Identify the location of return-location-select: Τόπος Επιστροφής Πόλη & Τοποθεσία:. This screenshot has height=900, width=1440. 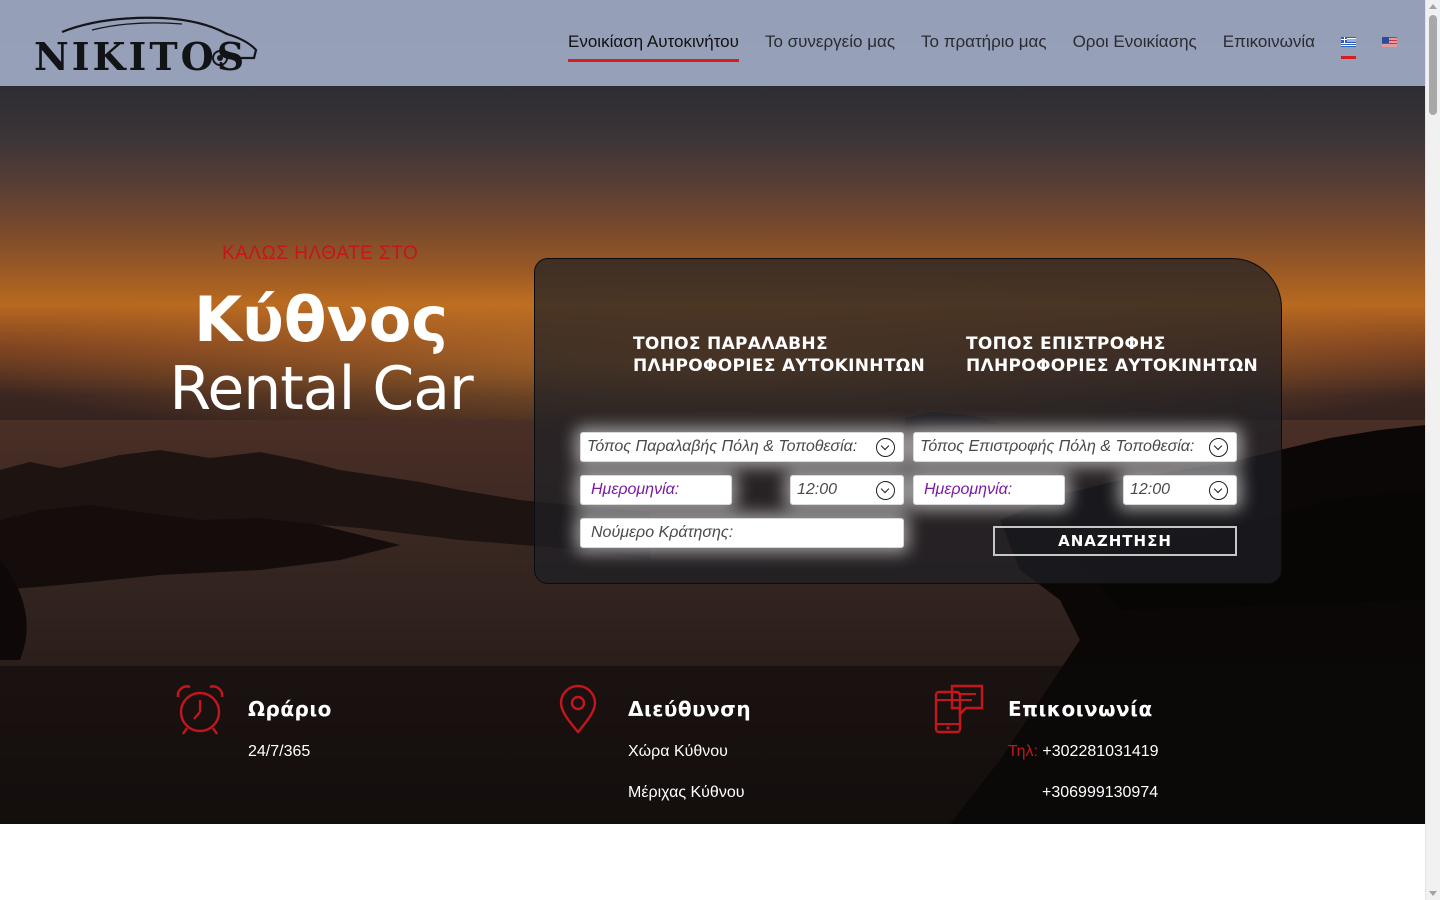
(1075, 447).